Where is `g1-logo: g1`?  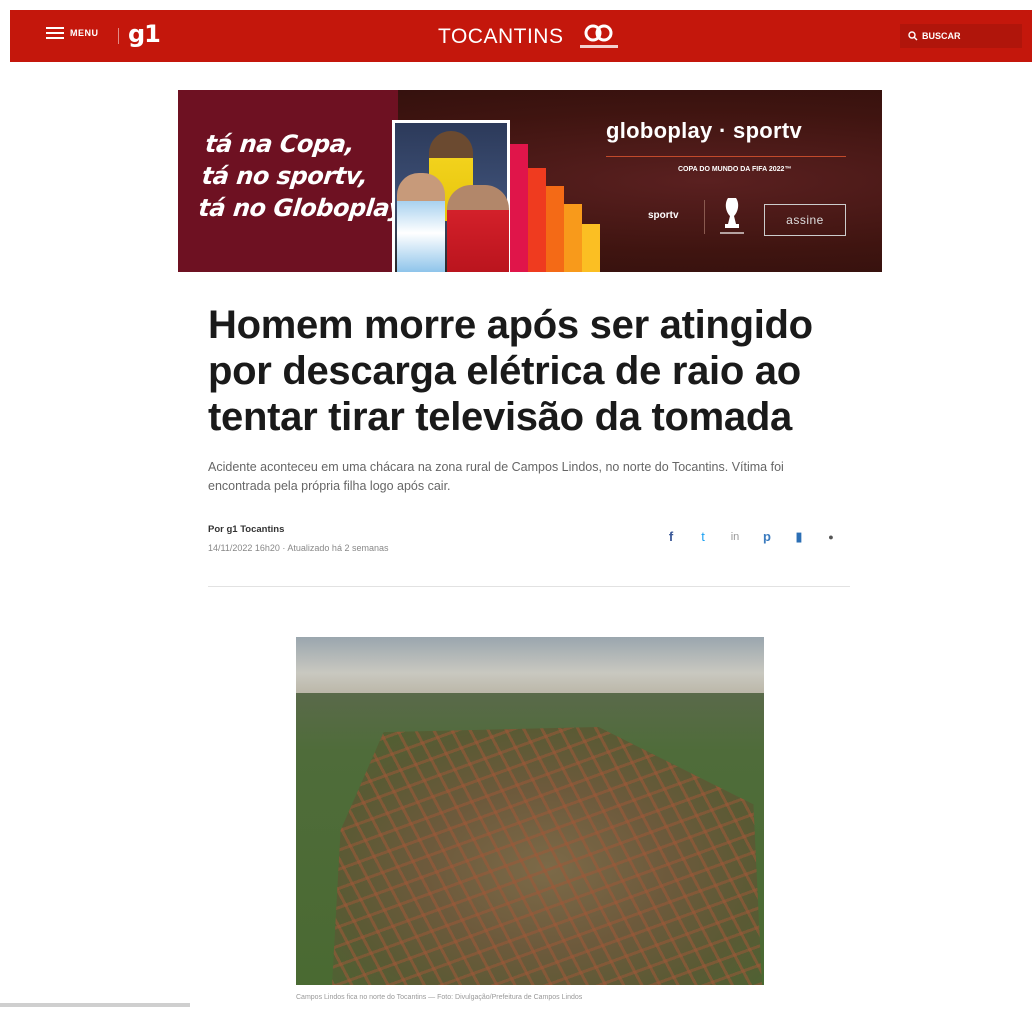
g1-logo: g1 is located at coordinates (144, 34).